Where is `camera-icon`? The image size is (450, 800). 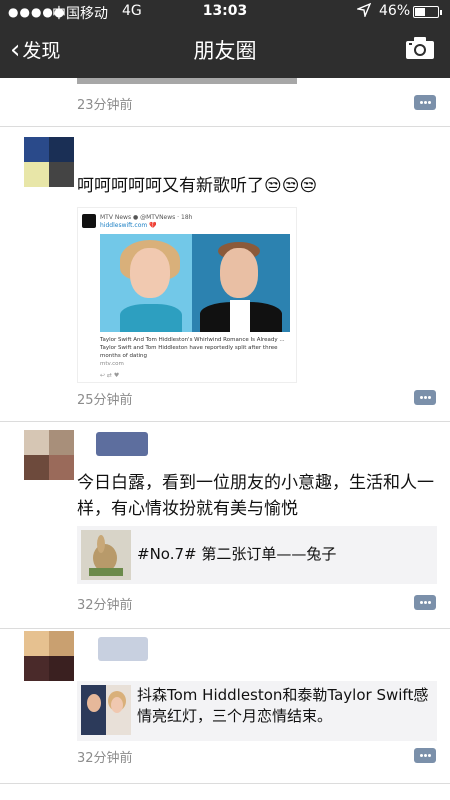
camera-icon is located at coordinates (420, 48).